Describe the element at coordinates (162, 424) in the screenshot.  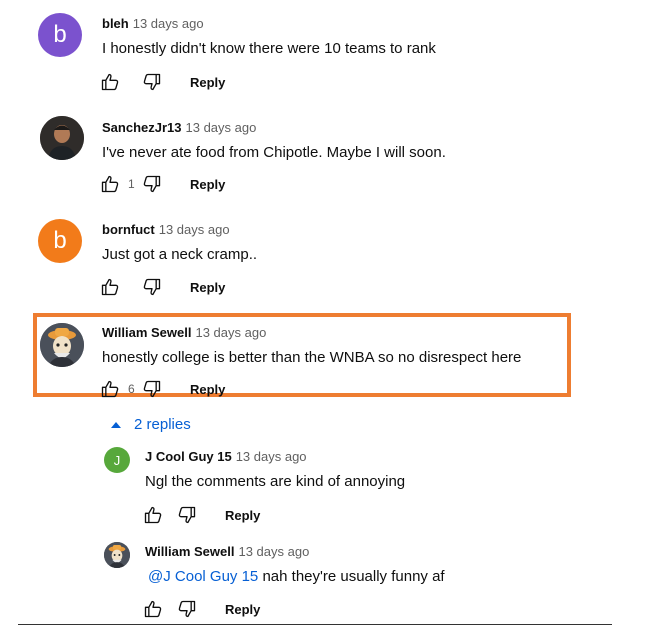
I see `replies-toggle-label: 2 replies` at that location.